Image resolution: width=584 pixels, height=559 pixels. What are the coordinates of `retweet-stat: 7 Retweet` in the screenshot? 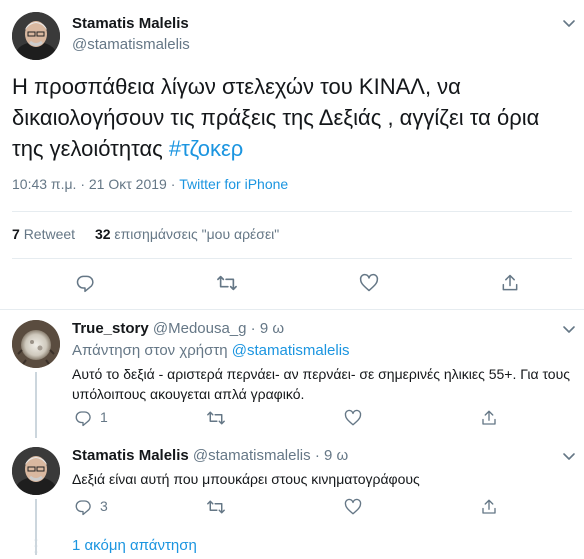 It's located at (45, 234).